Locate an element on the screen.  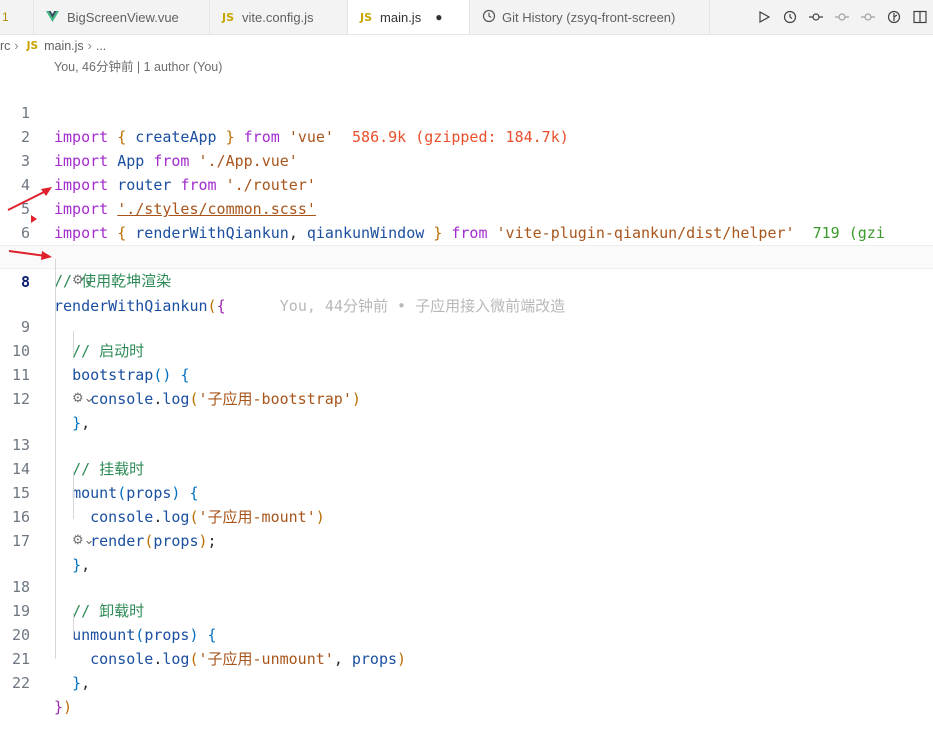
line-number: 22 is located at coordinates (20, 683).